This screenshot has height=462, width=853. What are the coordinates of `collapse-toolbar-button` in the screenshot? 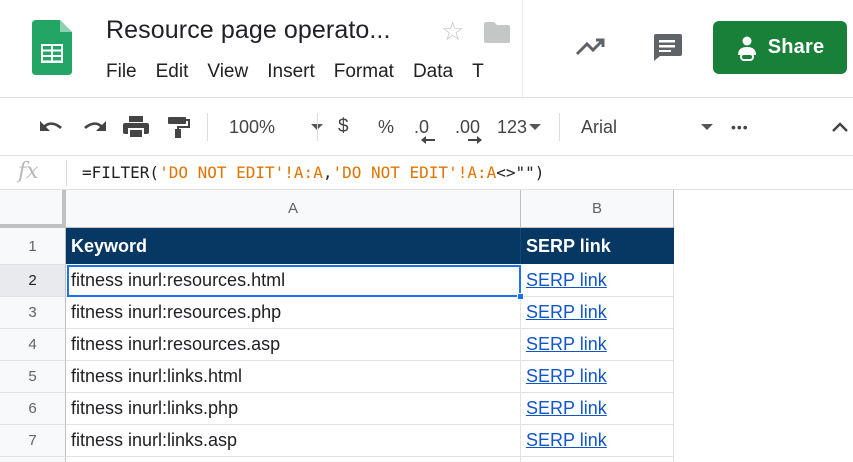 It's located at (840, 127).